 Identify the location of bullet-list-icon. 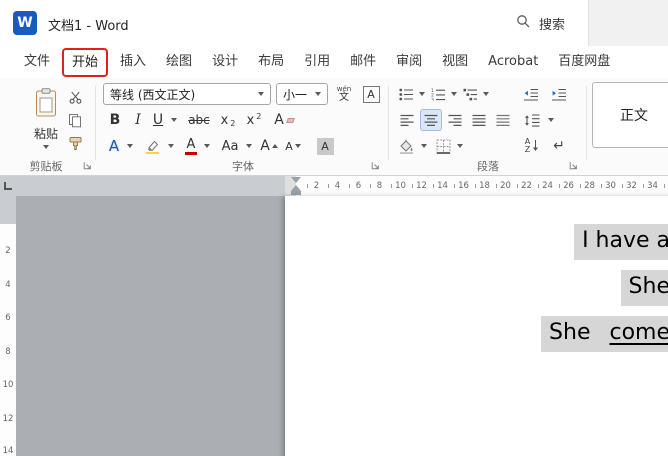
(405, 94).